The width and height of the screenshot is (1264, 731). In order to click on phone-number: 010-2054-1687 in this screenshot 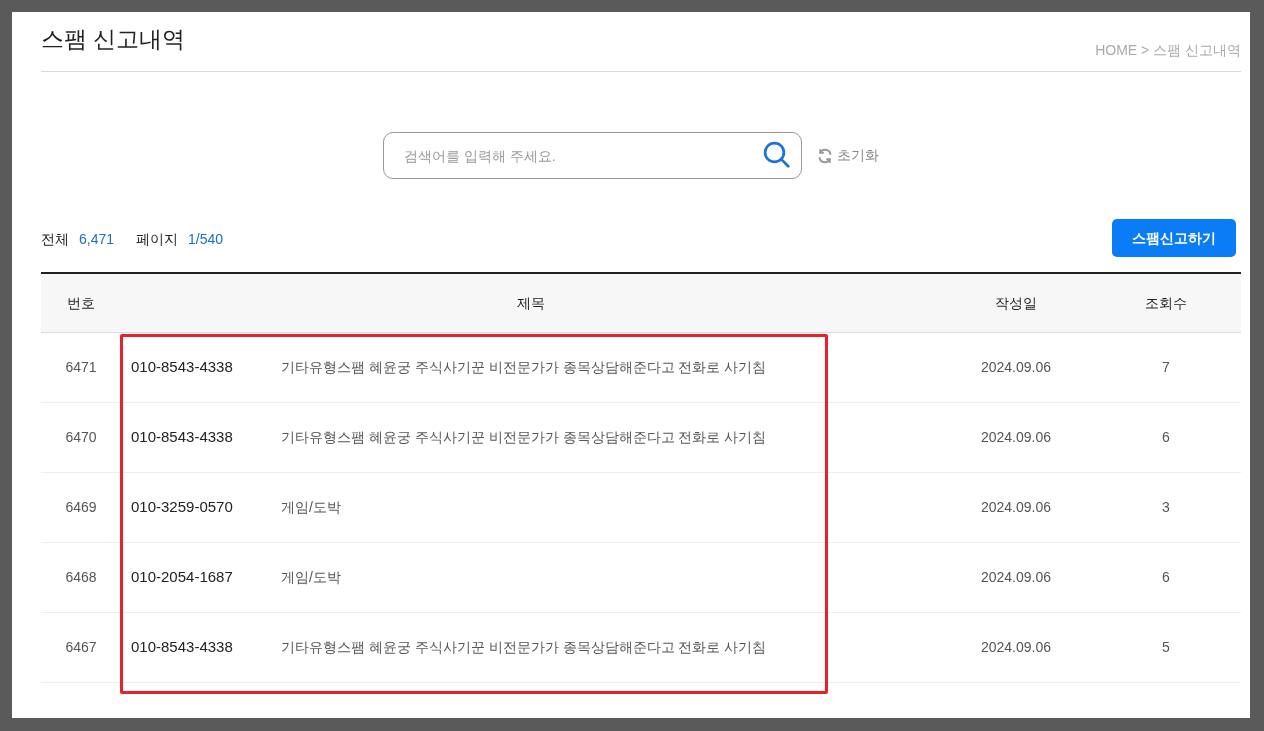, I will do `click(206, 577)`.